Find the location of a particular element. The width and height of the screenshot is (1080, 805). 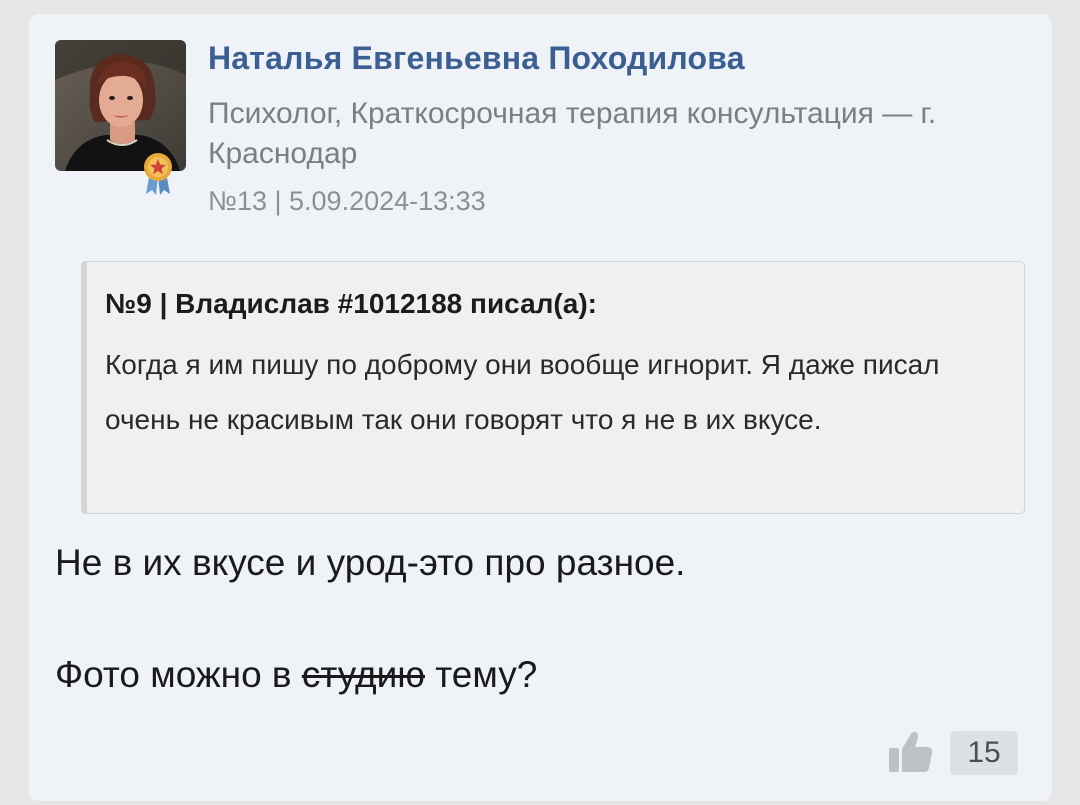

post-meta: №13 | 5.09.2024-13:33 is located at coordinates (347, 201).